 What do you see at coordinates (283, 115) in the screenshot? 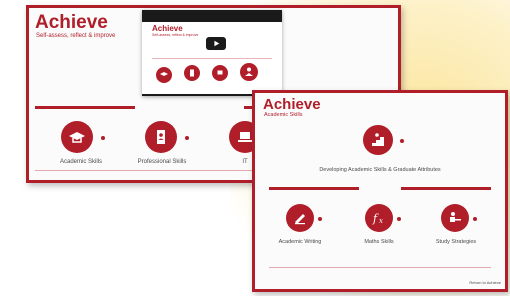
I see `page-subtitle: Academic Skills` at bounding box center [283, 115].